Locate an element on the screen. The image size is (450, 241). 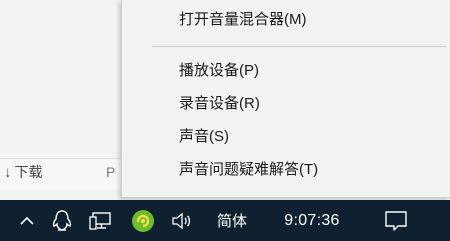
green-app-tray-button is located at coordinates (143, 220).